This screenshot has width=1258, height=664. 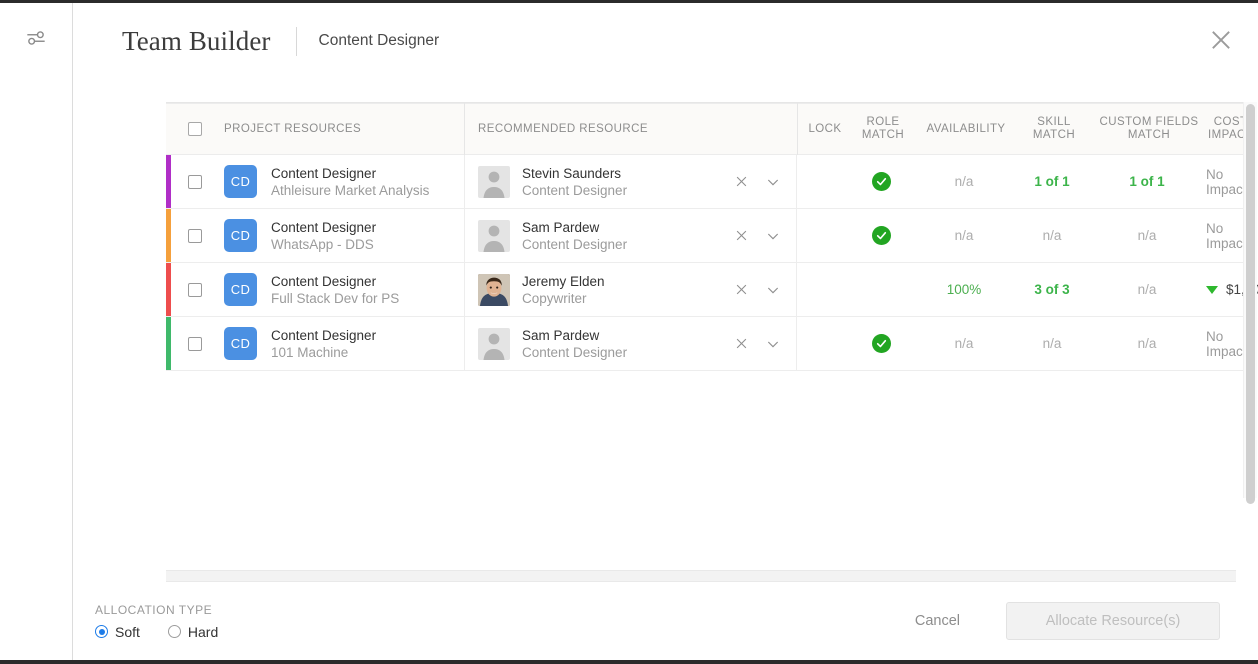 I want to click on page-title: Team Builder, so click(x=196, y=40).